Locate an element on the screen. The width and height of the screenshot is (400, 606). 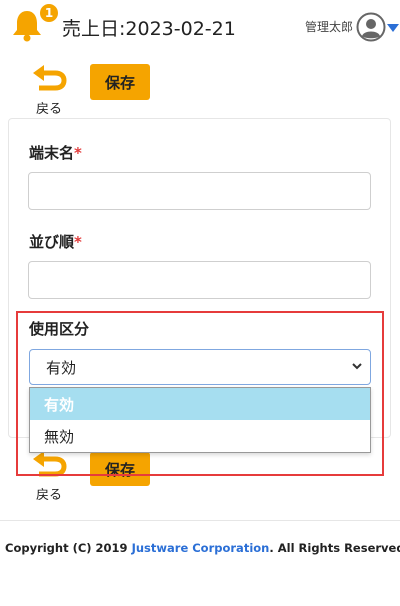
terminal-name-label: 端末名* is located at coordinates (55, 153).